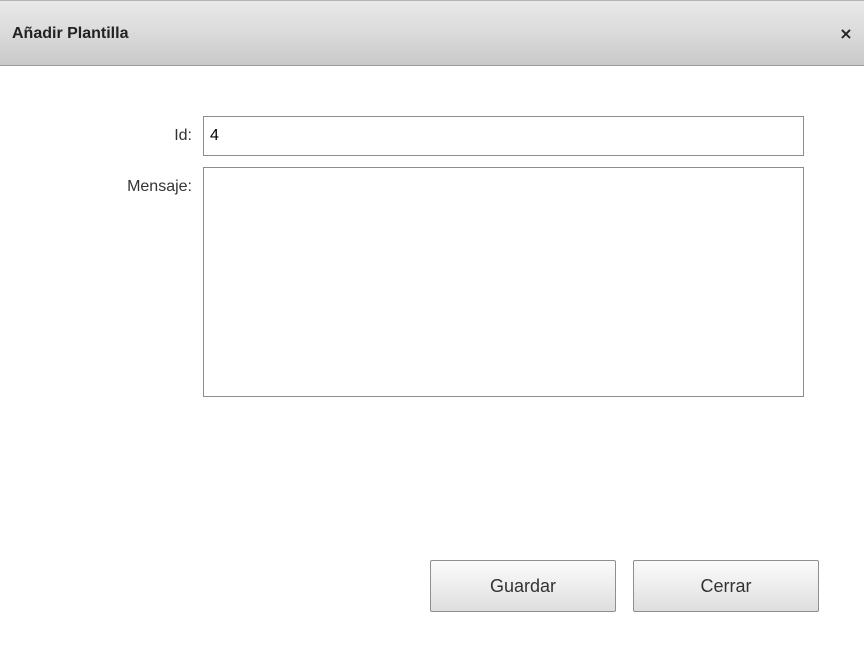 The image size is (864, 649). What do you see at coordinates (432, 33) in the screenshot?
I see `dialog-titlebar: Añadir Plantilla ×` at bounding box center [432, 33].